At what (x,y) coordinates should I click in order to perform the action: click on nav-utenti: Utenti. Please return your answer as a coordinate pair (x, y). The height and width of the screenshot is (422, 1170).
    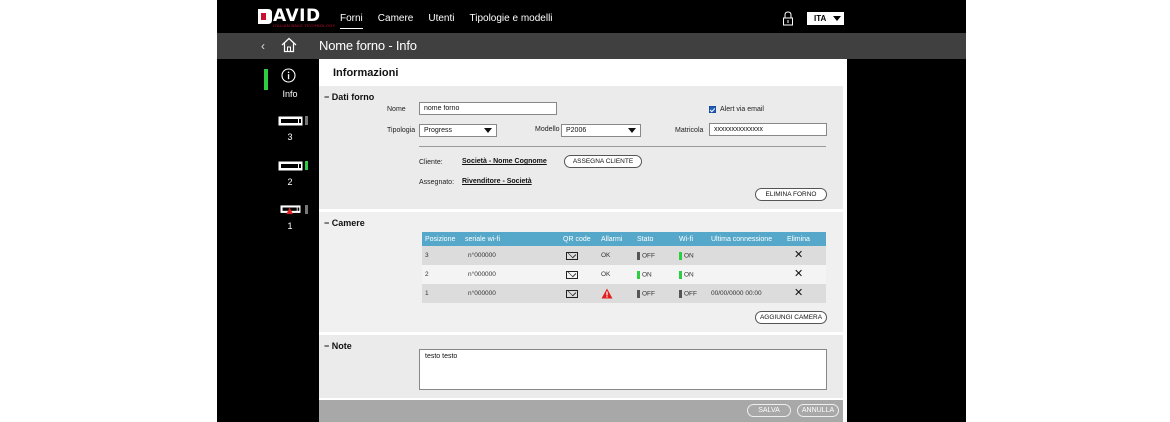
    Looking at the image, I should click on (441, 21).